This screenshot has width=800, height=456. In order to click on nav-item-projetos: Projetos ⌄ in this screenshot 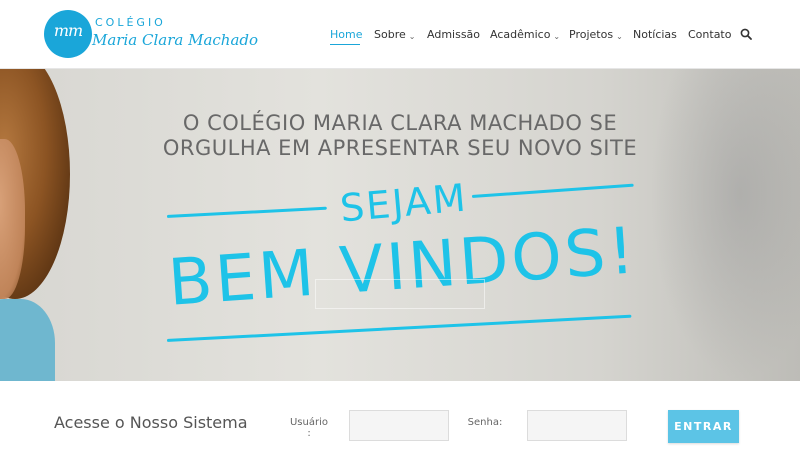, I will do `click(596, 34)`.